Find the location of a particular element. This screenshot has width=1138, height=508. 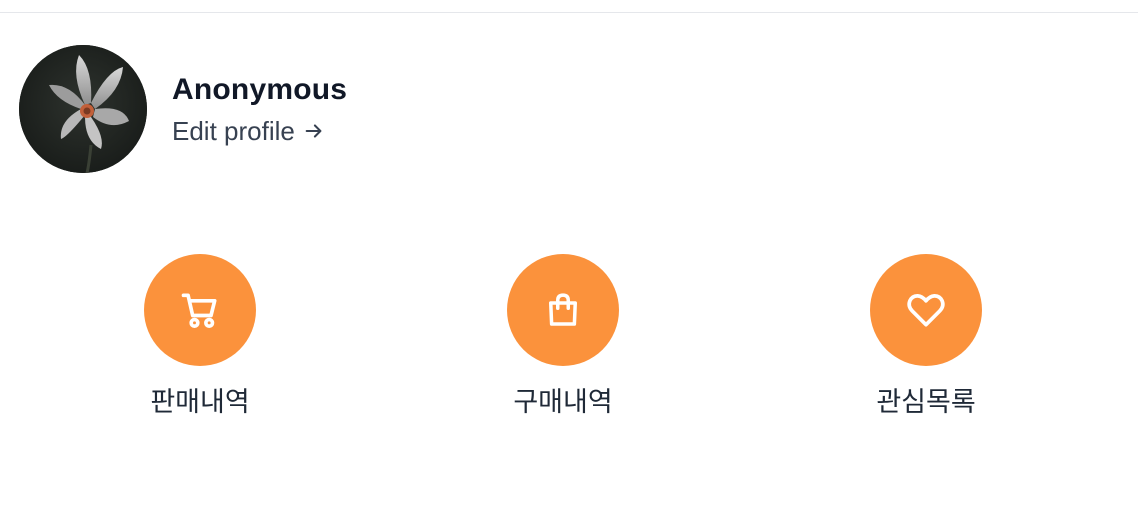

sales-history-button: 판매내역 is located at coordinates (200, 337).